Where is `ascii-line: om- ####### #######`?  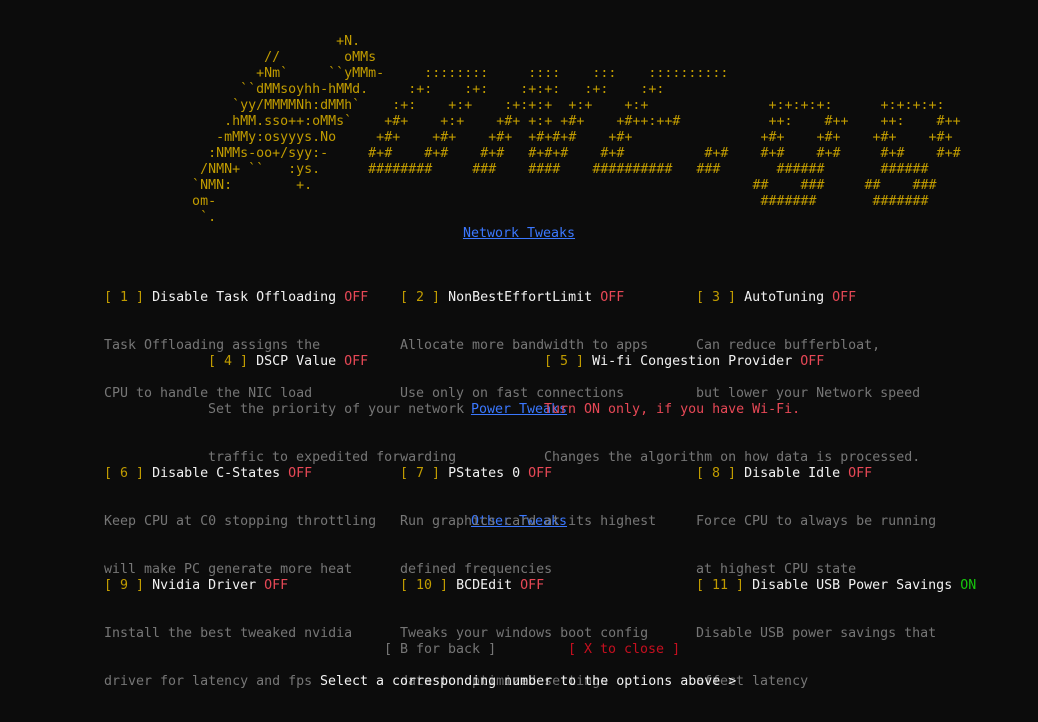
ascii-line: om- ####### ####### is located at coordinates (516, 201).